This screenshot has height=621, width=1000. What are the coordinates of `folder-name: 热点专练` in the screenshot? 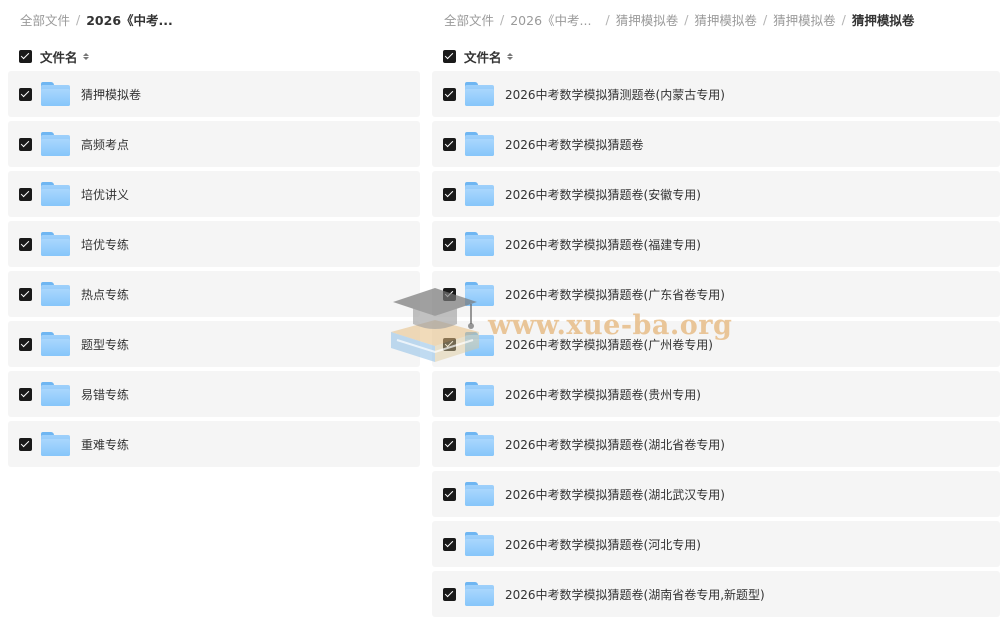 It's located at (105, 294).